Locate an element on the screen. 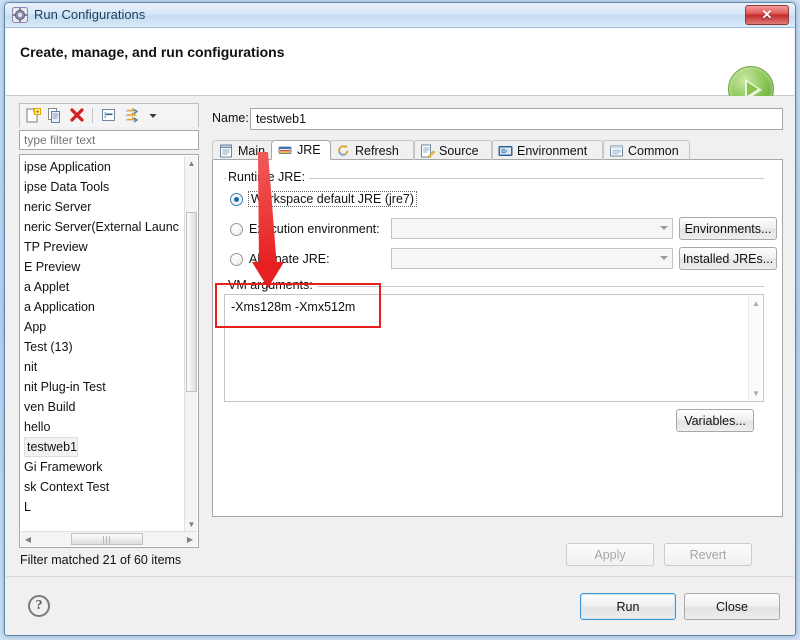  close-button: Close is located at coordinates (732, 606).